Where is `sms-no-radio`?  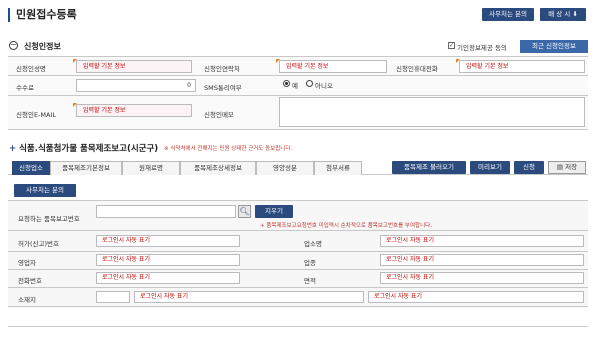
sms-no-radio is located at coordinates (309, 83).